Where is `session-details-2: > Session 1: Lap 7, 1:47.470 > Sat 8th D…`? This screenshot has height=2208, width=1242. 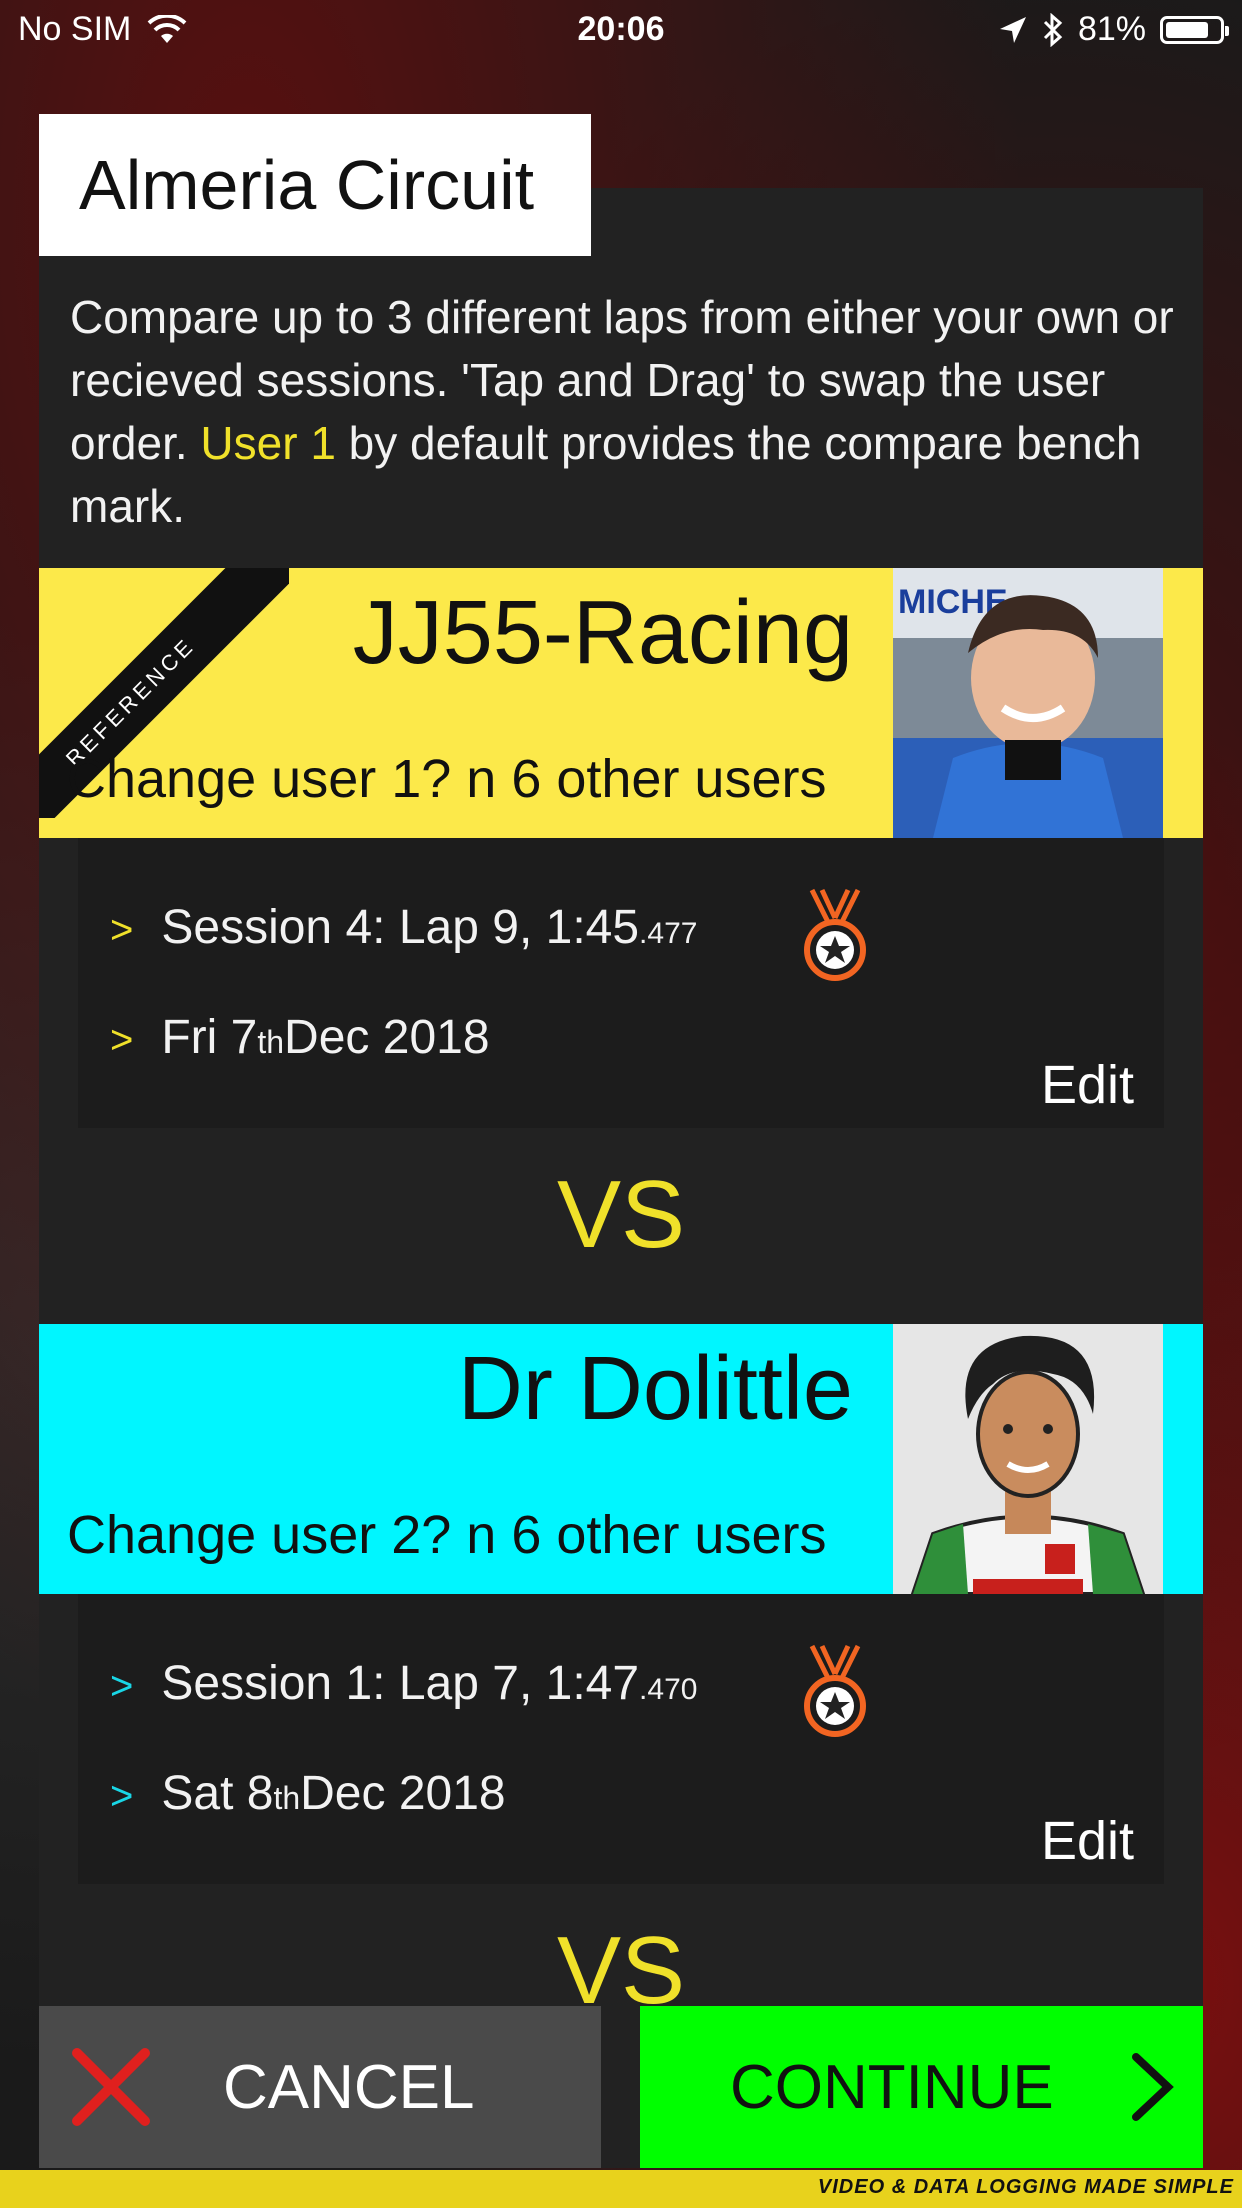 session-details-2: > Session 1: Lap 7, 1:47.470 > Sat 8th D… is located at coordinates (621, 1739).